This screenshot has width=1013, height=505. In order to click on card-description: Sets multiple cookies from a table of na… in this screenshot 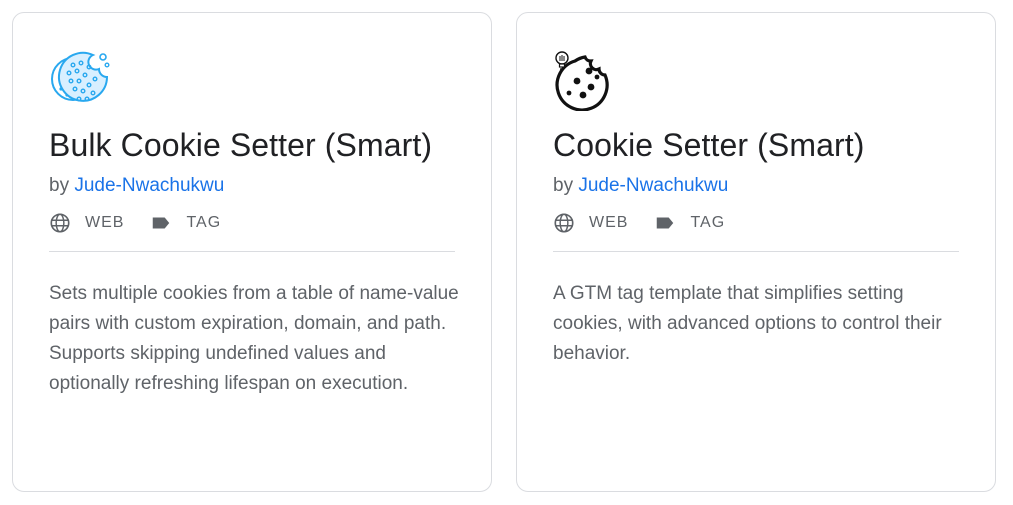, I will do `click(254, 338)`.